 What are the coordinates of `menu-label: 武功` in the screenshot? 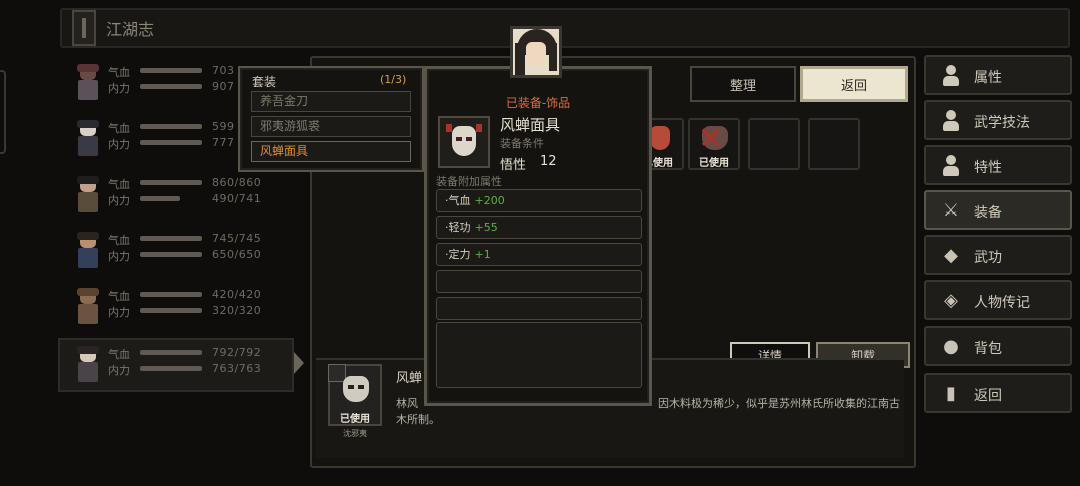 It's located at (988, 258).